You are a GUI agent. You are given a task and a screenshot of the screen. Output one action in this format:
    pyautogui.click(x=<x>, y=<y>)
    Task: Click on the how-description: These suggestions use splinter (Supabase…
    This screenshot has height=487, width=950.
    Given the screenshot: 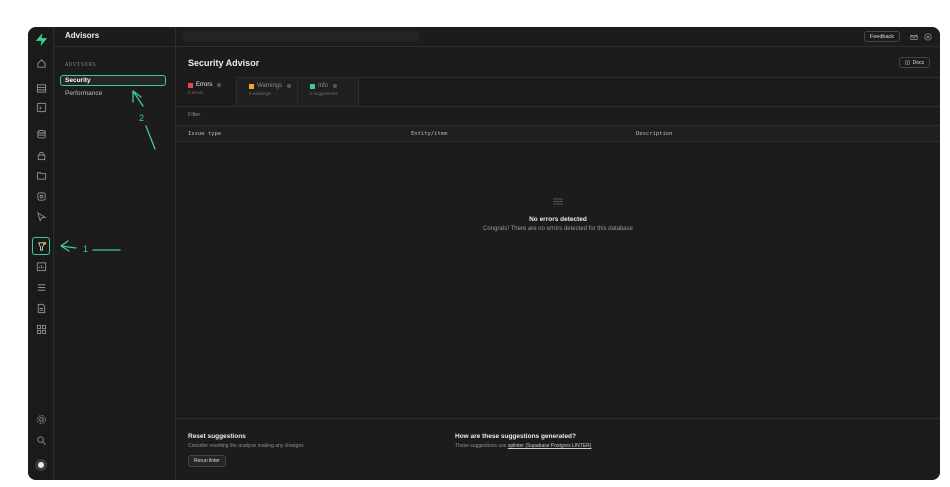 What is the action you would take?
    pyautogui.click(x=523, y=446)
    